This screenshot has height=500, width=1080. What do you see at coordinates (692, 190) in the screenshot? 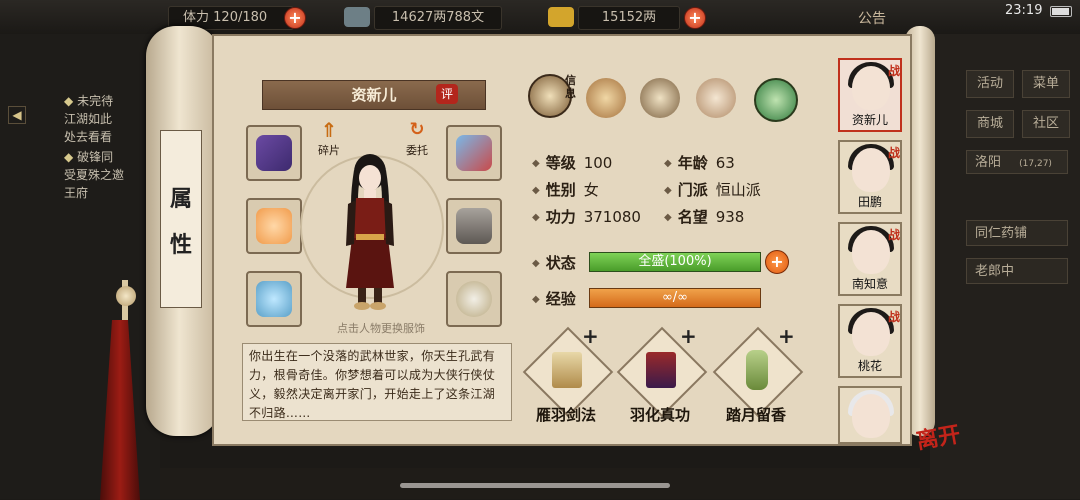
I see `stat-label: 门派` at bounding box center [692, 190].